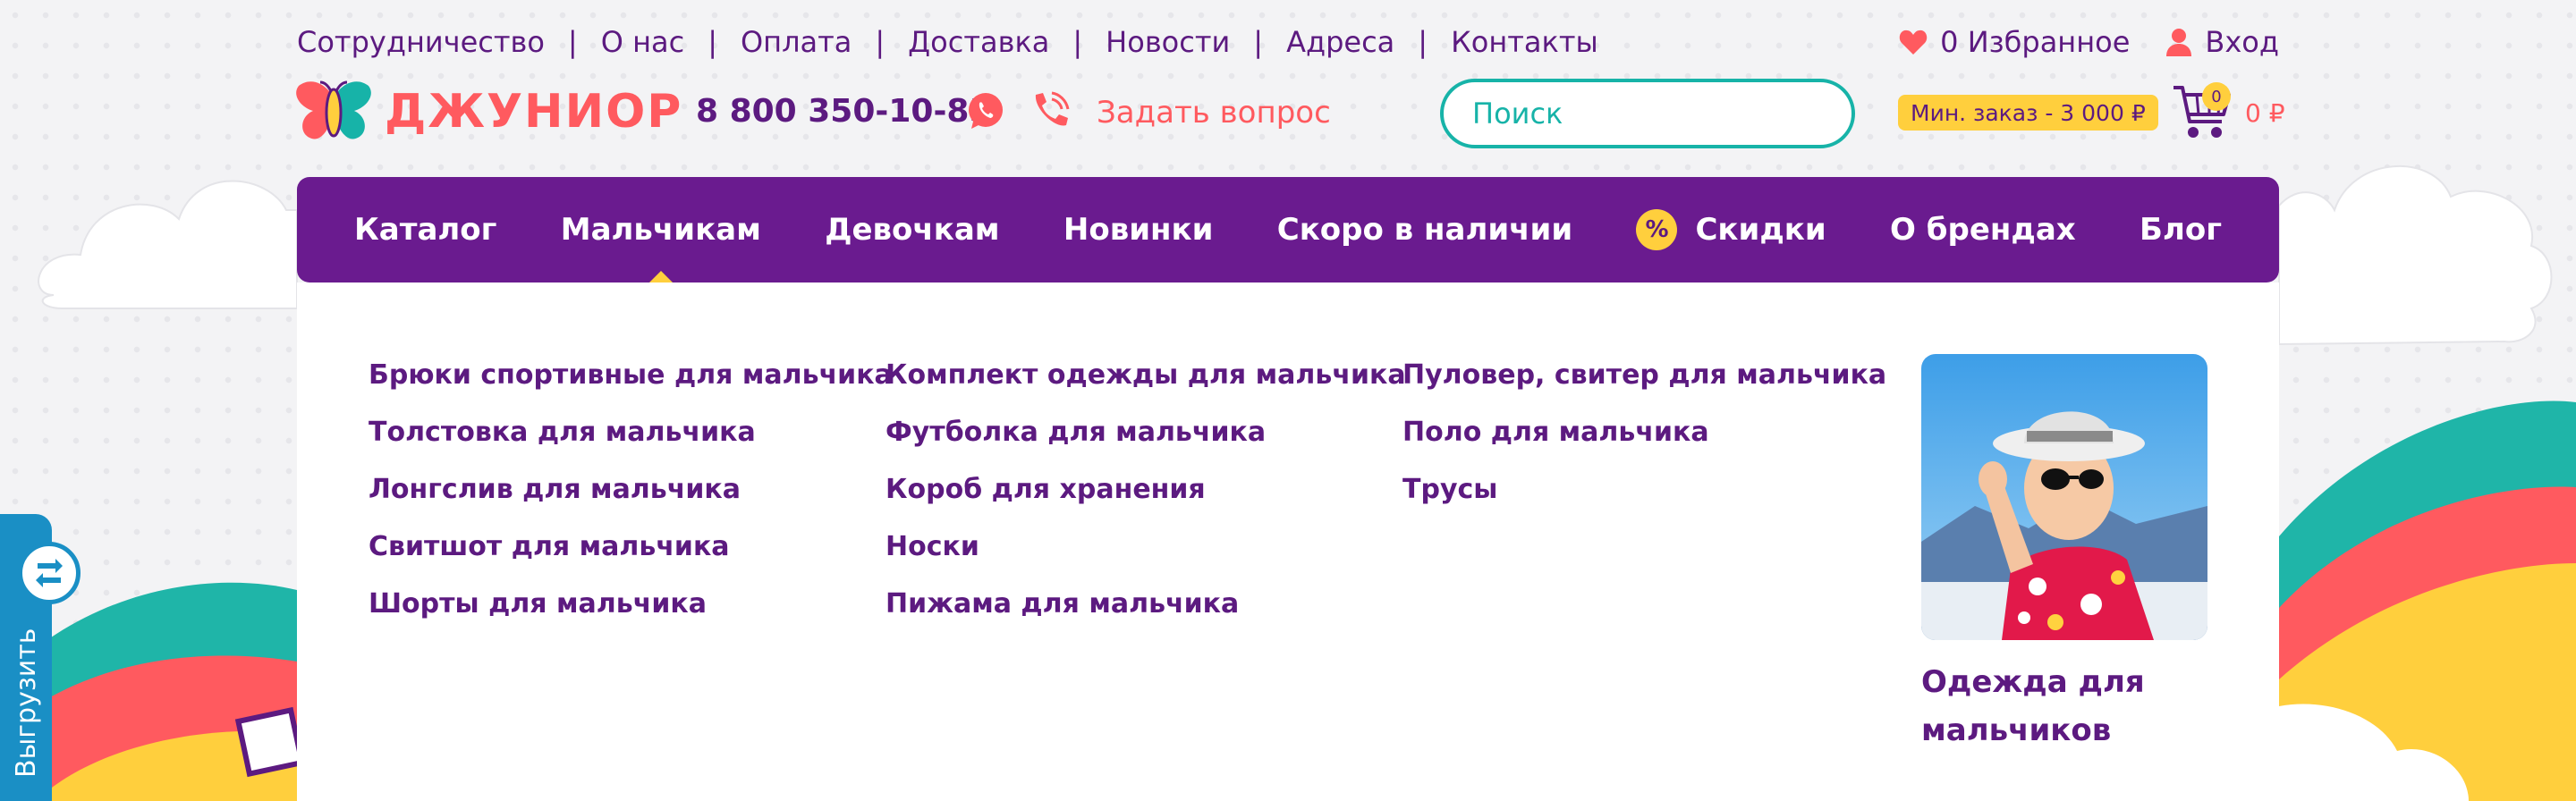  I want to click on dropdown-link: Носки, so click(1146, 548).